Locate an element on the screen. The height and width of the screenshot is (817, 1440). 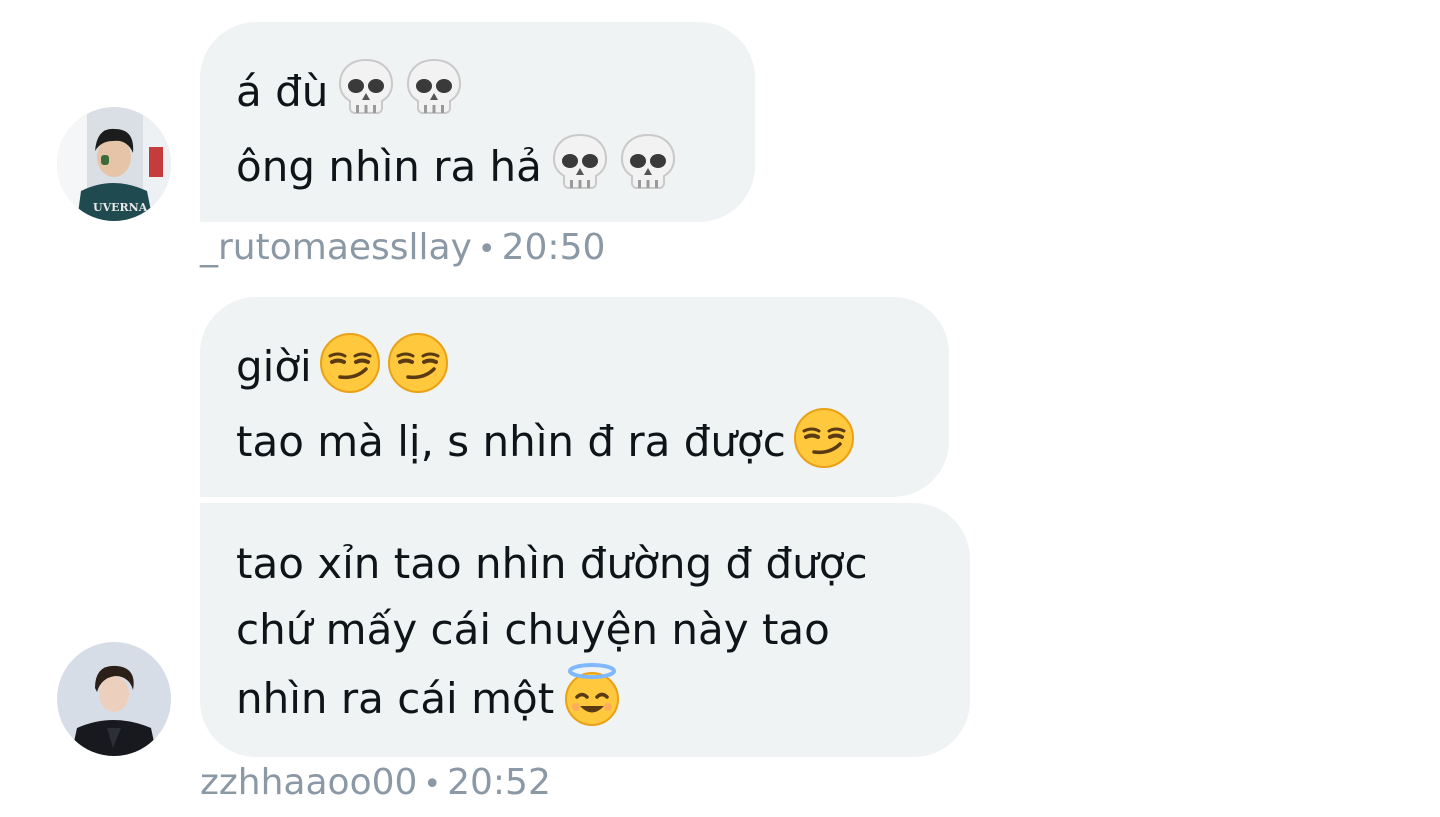
message-meta: _rutomaessllay • 20:50 is located at coordinates (402, 249).